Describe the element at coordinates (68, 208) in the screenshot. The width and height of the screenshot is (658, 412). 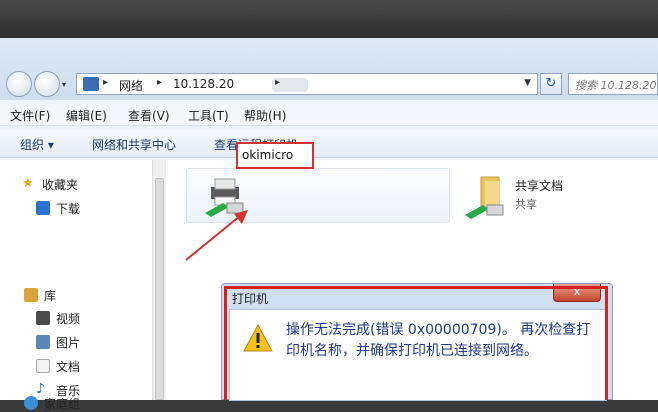
I see `sidebar-item-downloads: 下载` at that location.